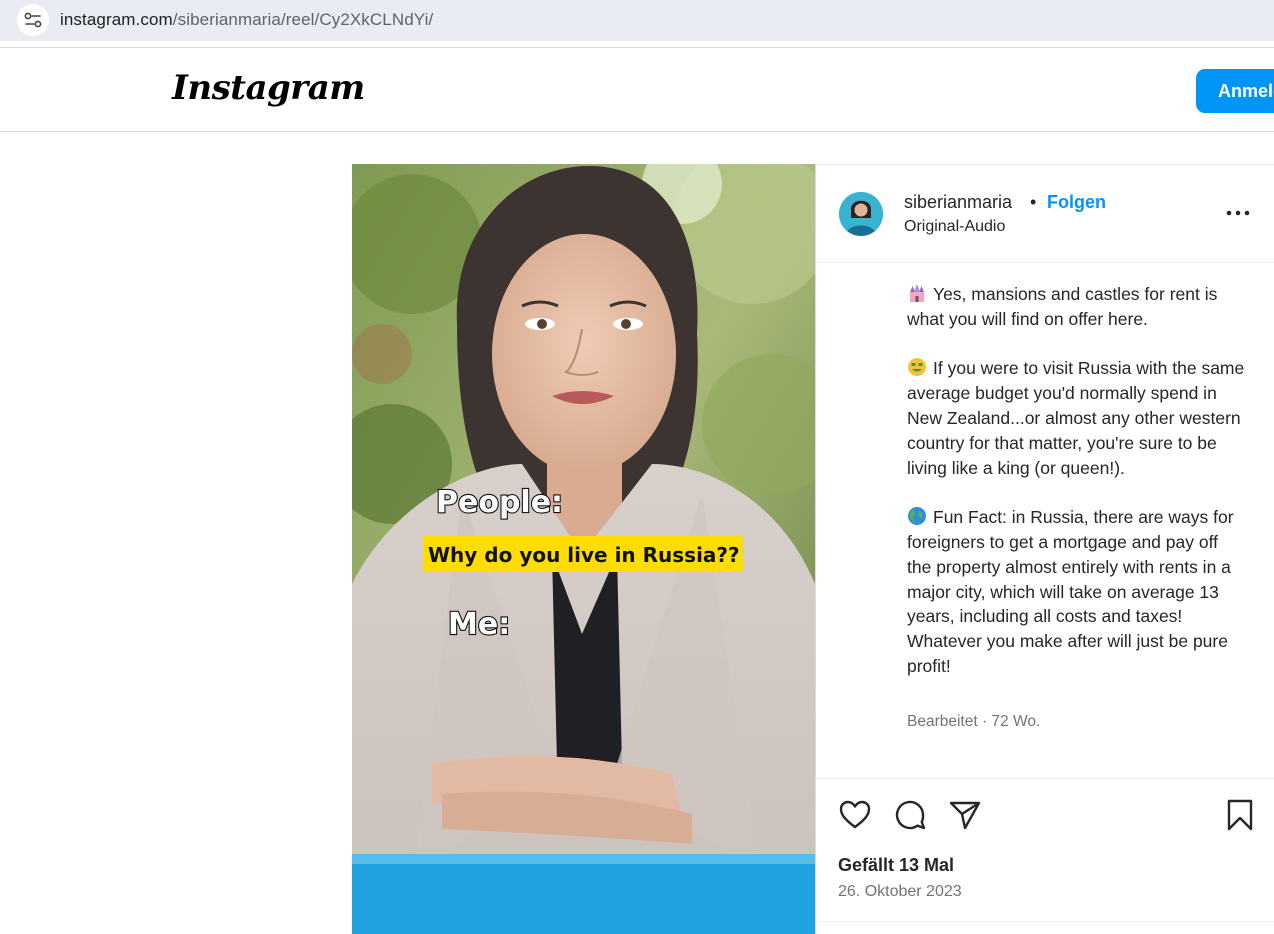  What do you see at coordinates (861, 214) in the screenshot?
I see `avatar` at bounding box center [861, 214].